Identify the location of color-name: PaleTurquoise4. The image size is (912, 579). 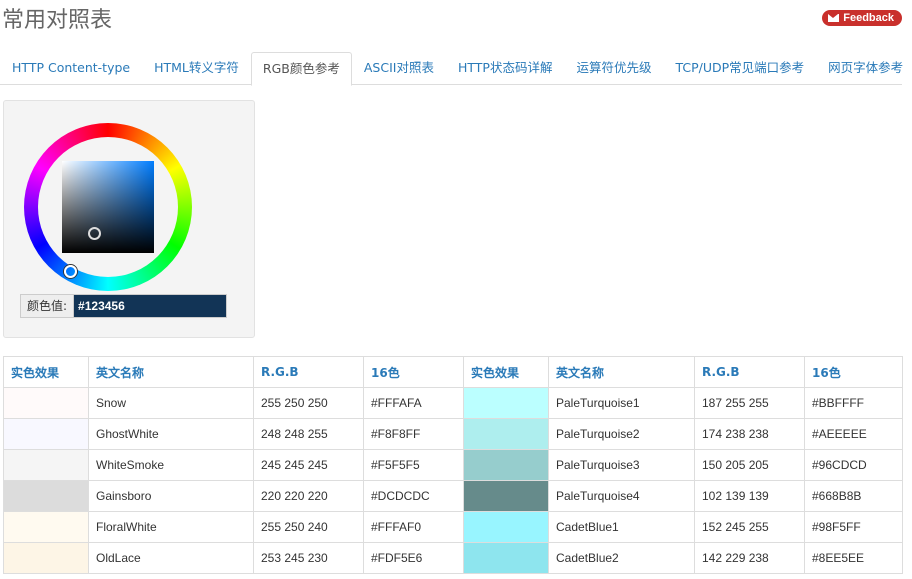
(621, 496).